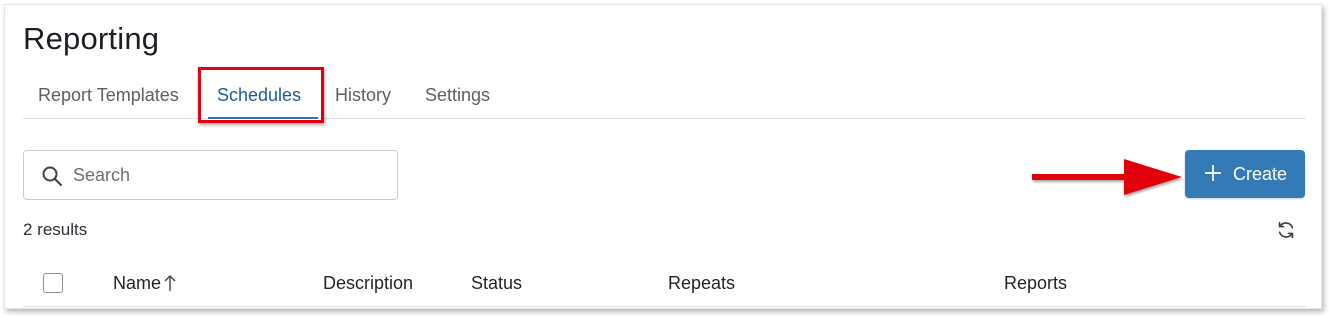 This screenshot has width=1330, height=316. I want to click on red-arrow-annotation, so click(1107, 177).